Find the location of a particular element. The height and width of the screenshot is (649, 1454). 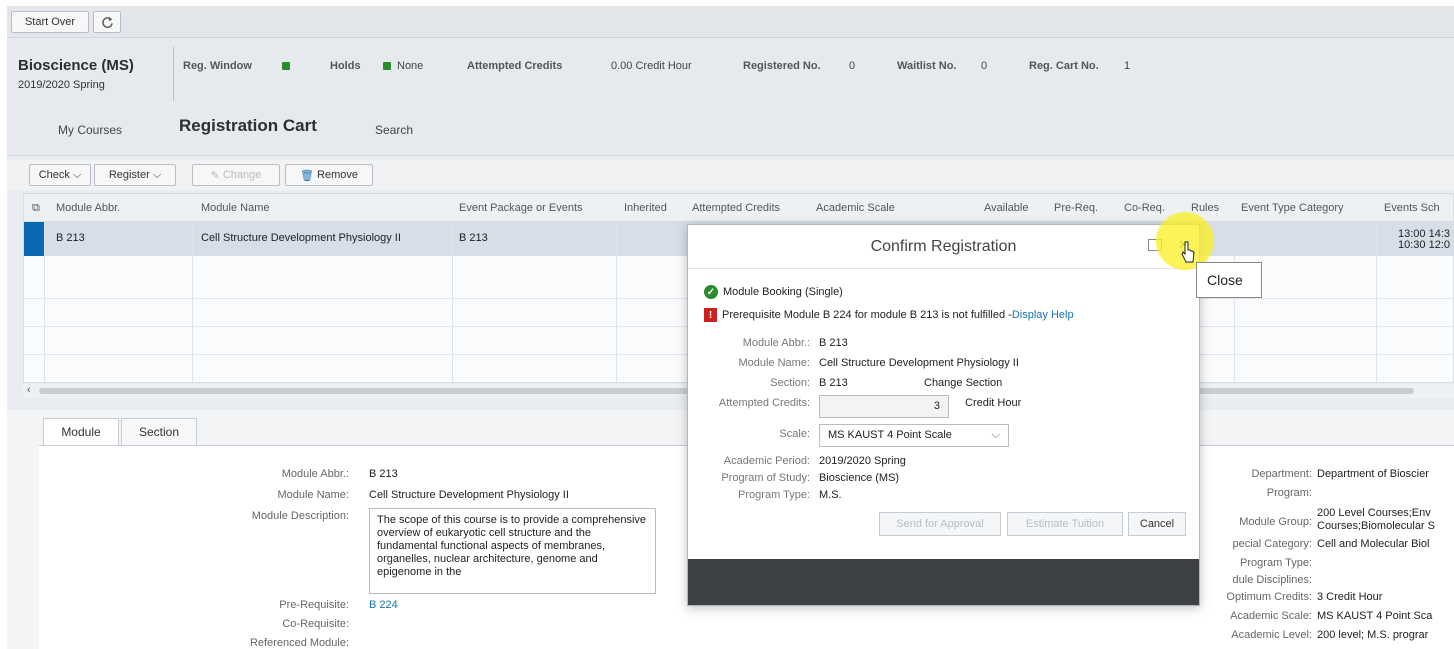

module-group-label: Module Group: is located at coordinates (1275, 522).